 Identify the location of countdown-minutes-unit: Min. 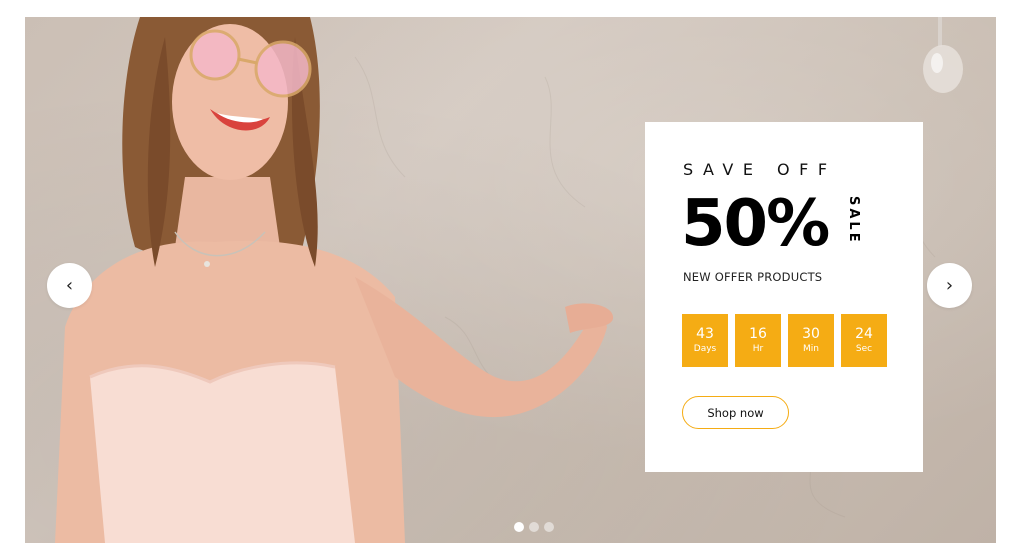
(811, 349).